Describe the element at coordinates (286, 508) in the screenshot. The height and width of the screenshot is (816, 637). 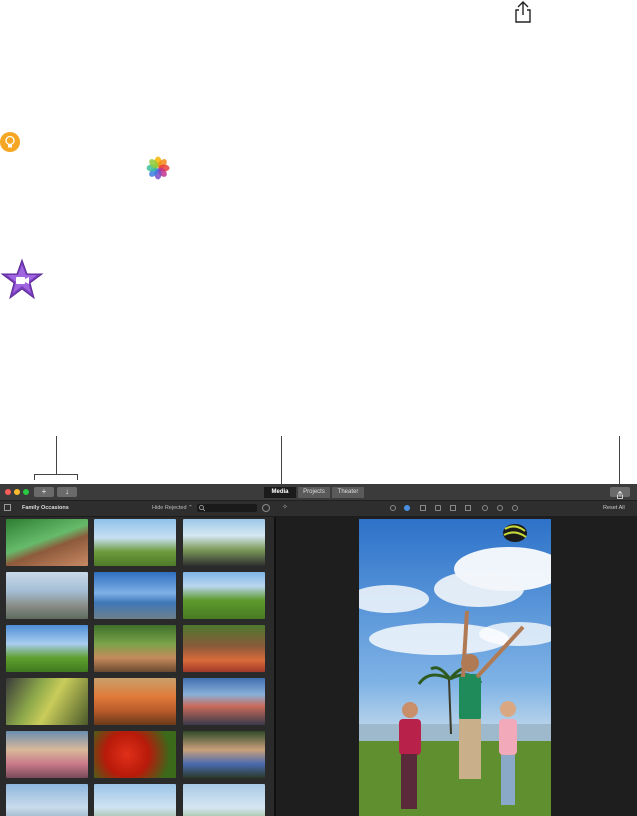
I see `magic-wand-icon: ✧` at that location.